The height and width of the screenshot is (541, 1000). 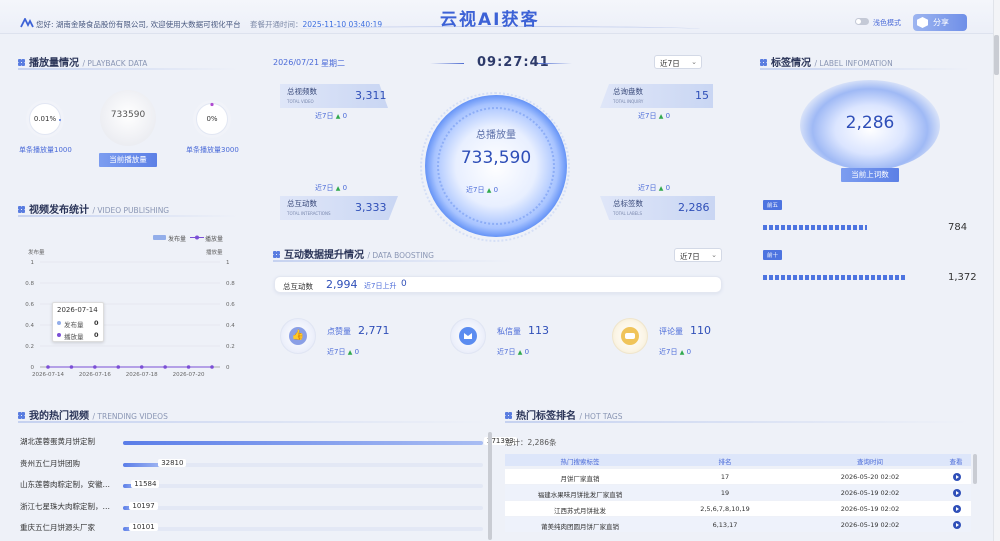 What do you see at coordinates (309, 213) in the screenshot?
I see `card-total-interactions-en: TOTAL INTERACTIONS` at bounding box center [309, 213].